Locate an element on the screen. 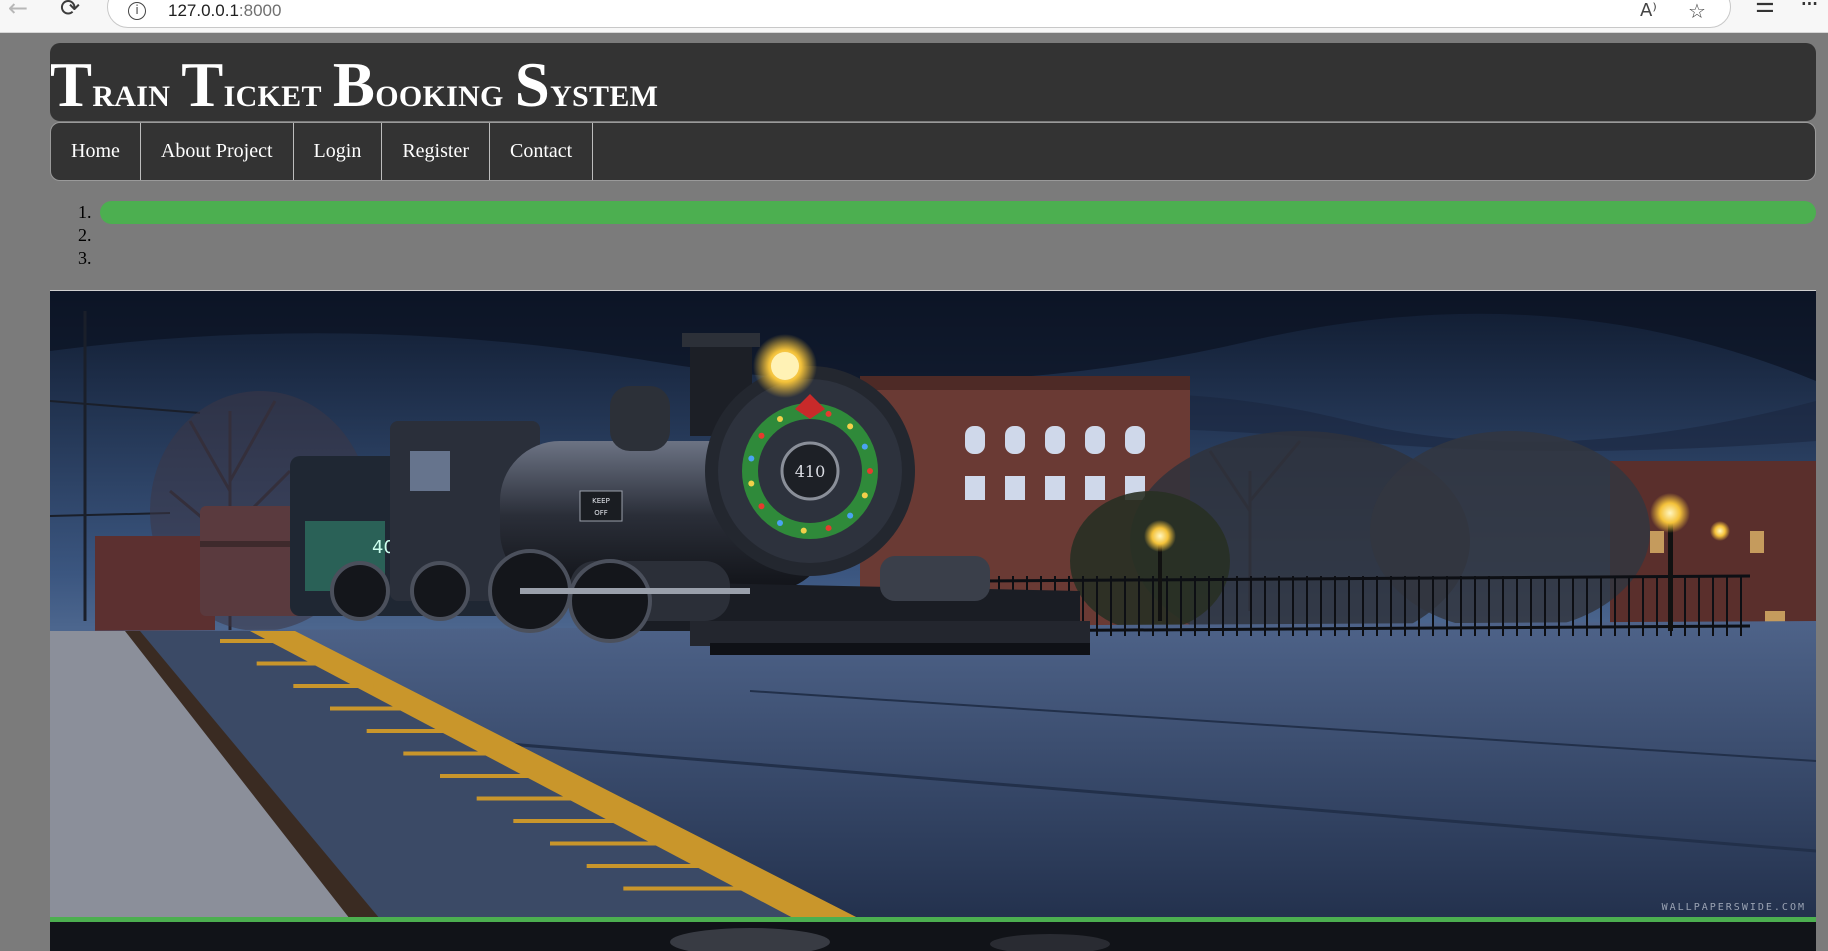 The height and width of the screenshot is (951, 1828). next-slide-image is located at coordinates (933, 936).